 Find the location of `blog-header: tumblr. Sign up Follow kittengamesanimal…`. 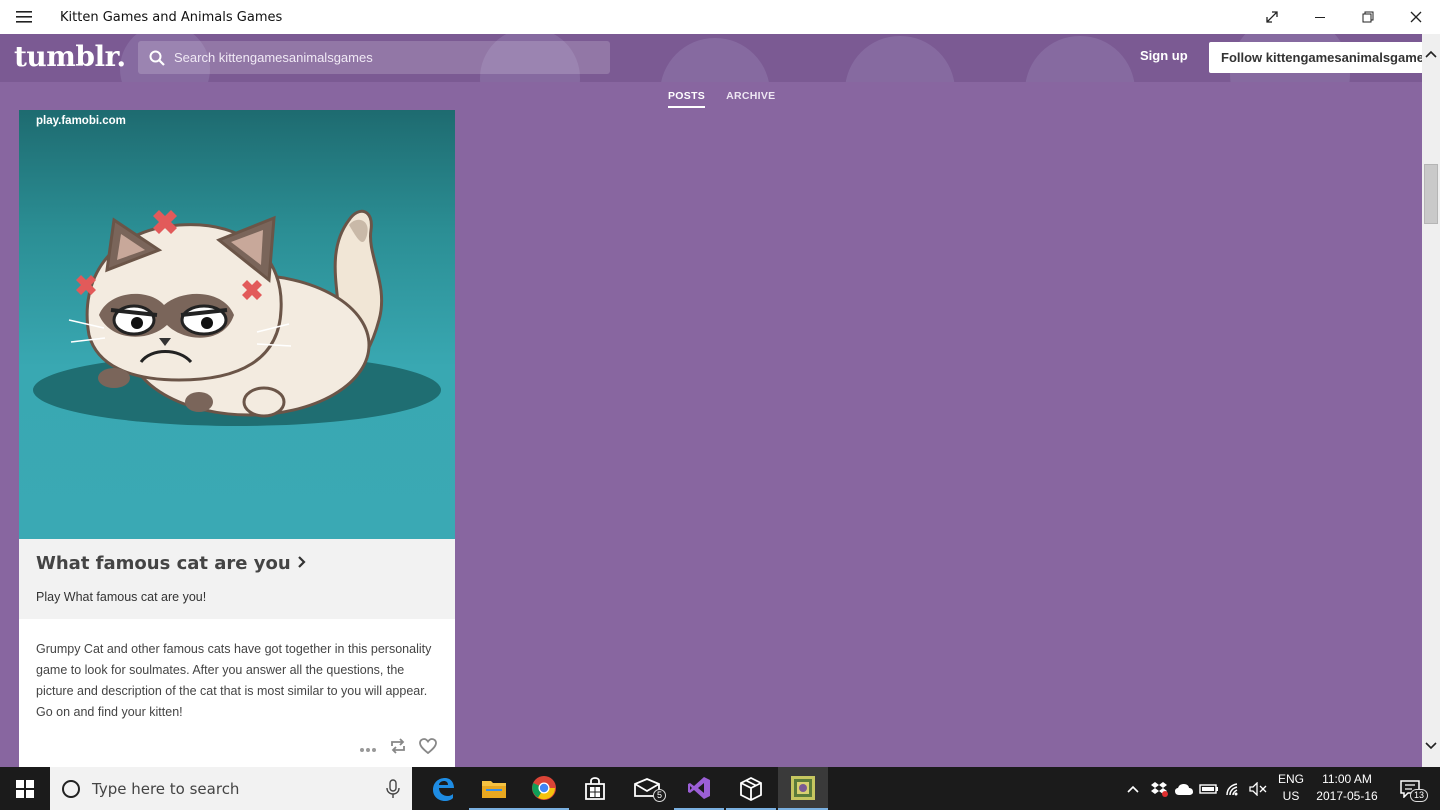

blog-header: tumblr. Sign up Follow kittengamesanimal… is located at coordinates (711, 58).